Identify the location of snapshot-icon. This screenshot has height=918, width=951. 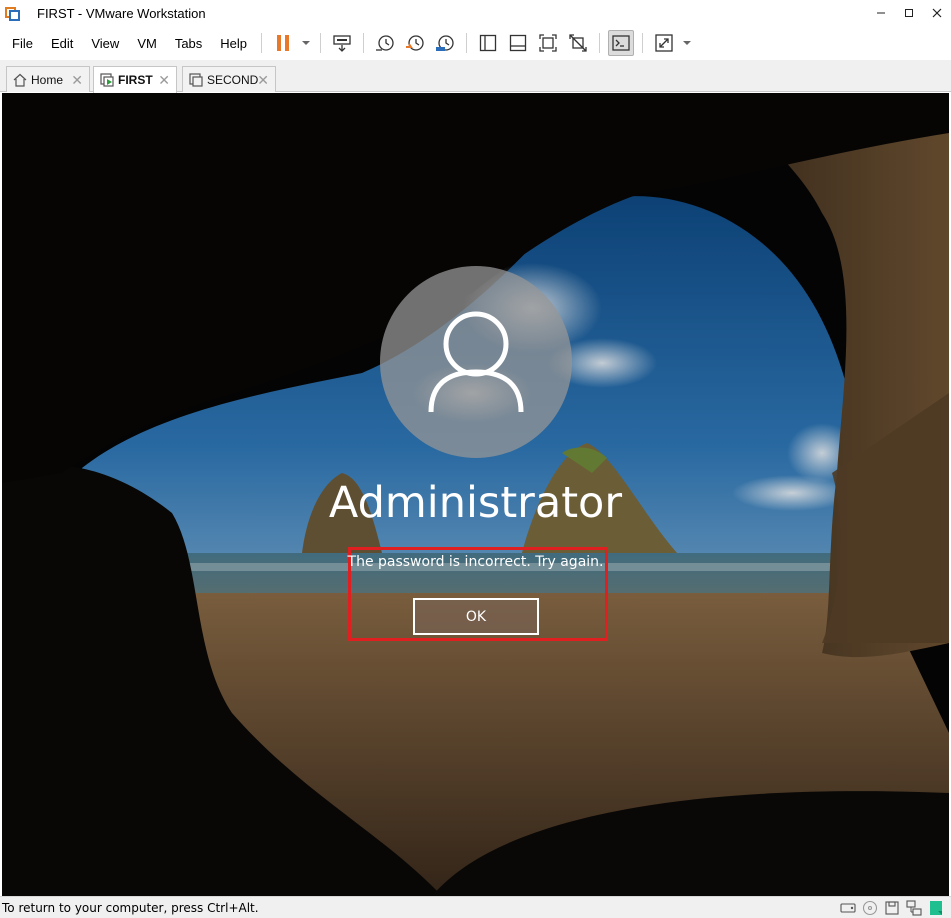
(385, 43).